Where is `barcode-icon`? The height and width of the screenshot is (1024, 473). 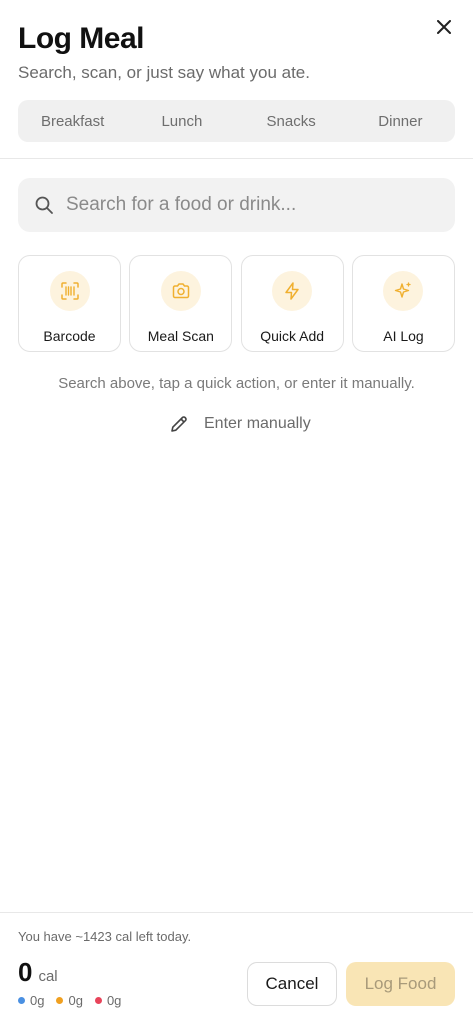
barcode-icon is located at coordinates (69, 291).